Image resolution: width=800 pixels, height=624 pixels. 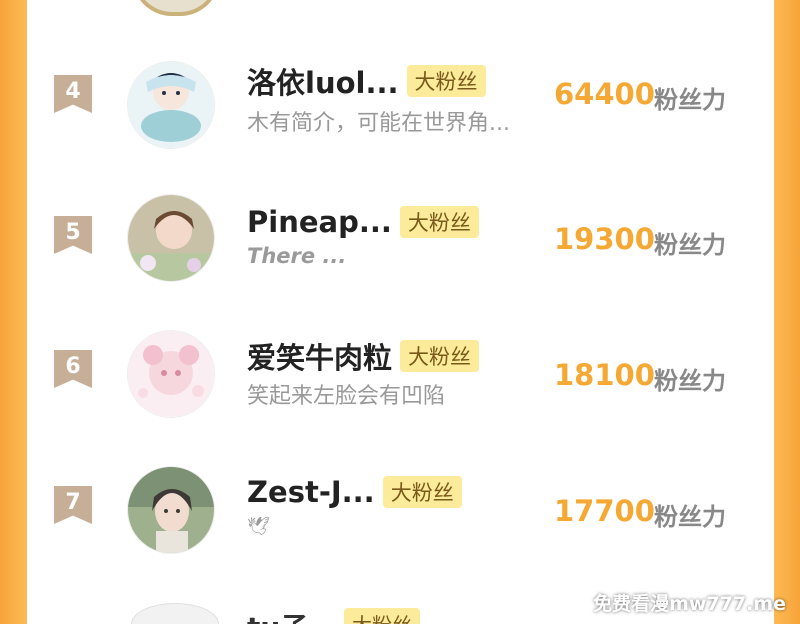 What do you see at coordinates (277, 615) in the screenshot?
I see `user-name: tu子` at bounding box center [277, 615].